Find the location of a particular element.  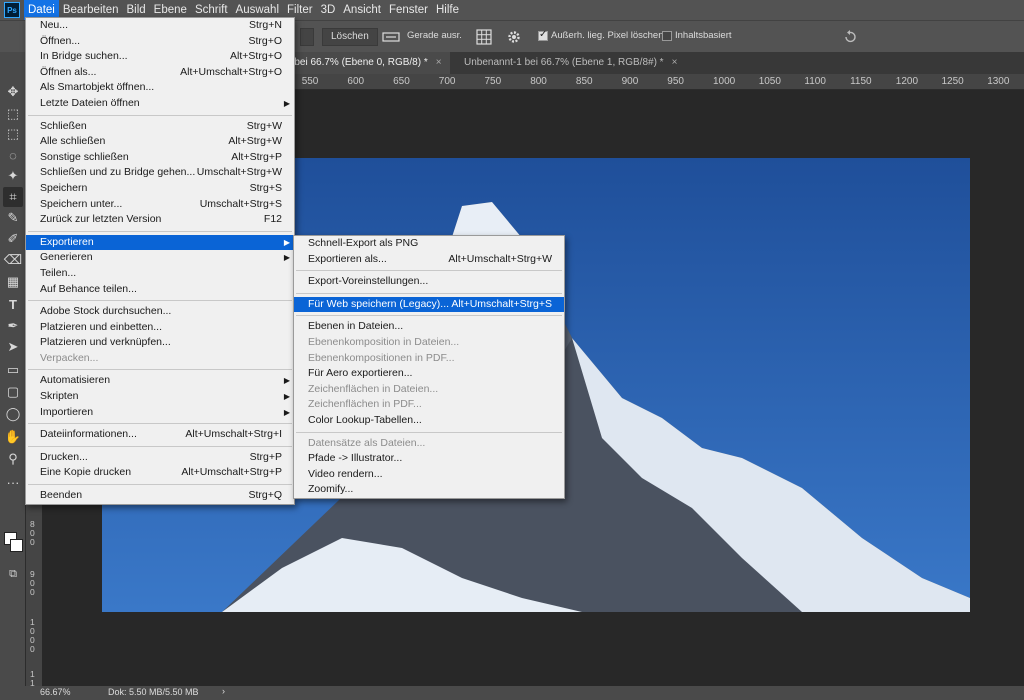

screen-mode-icon: ⧉ is located at coordinates (13, 574).